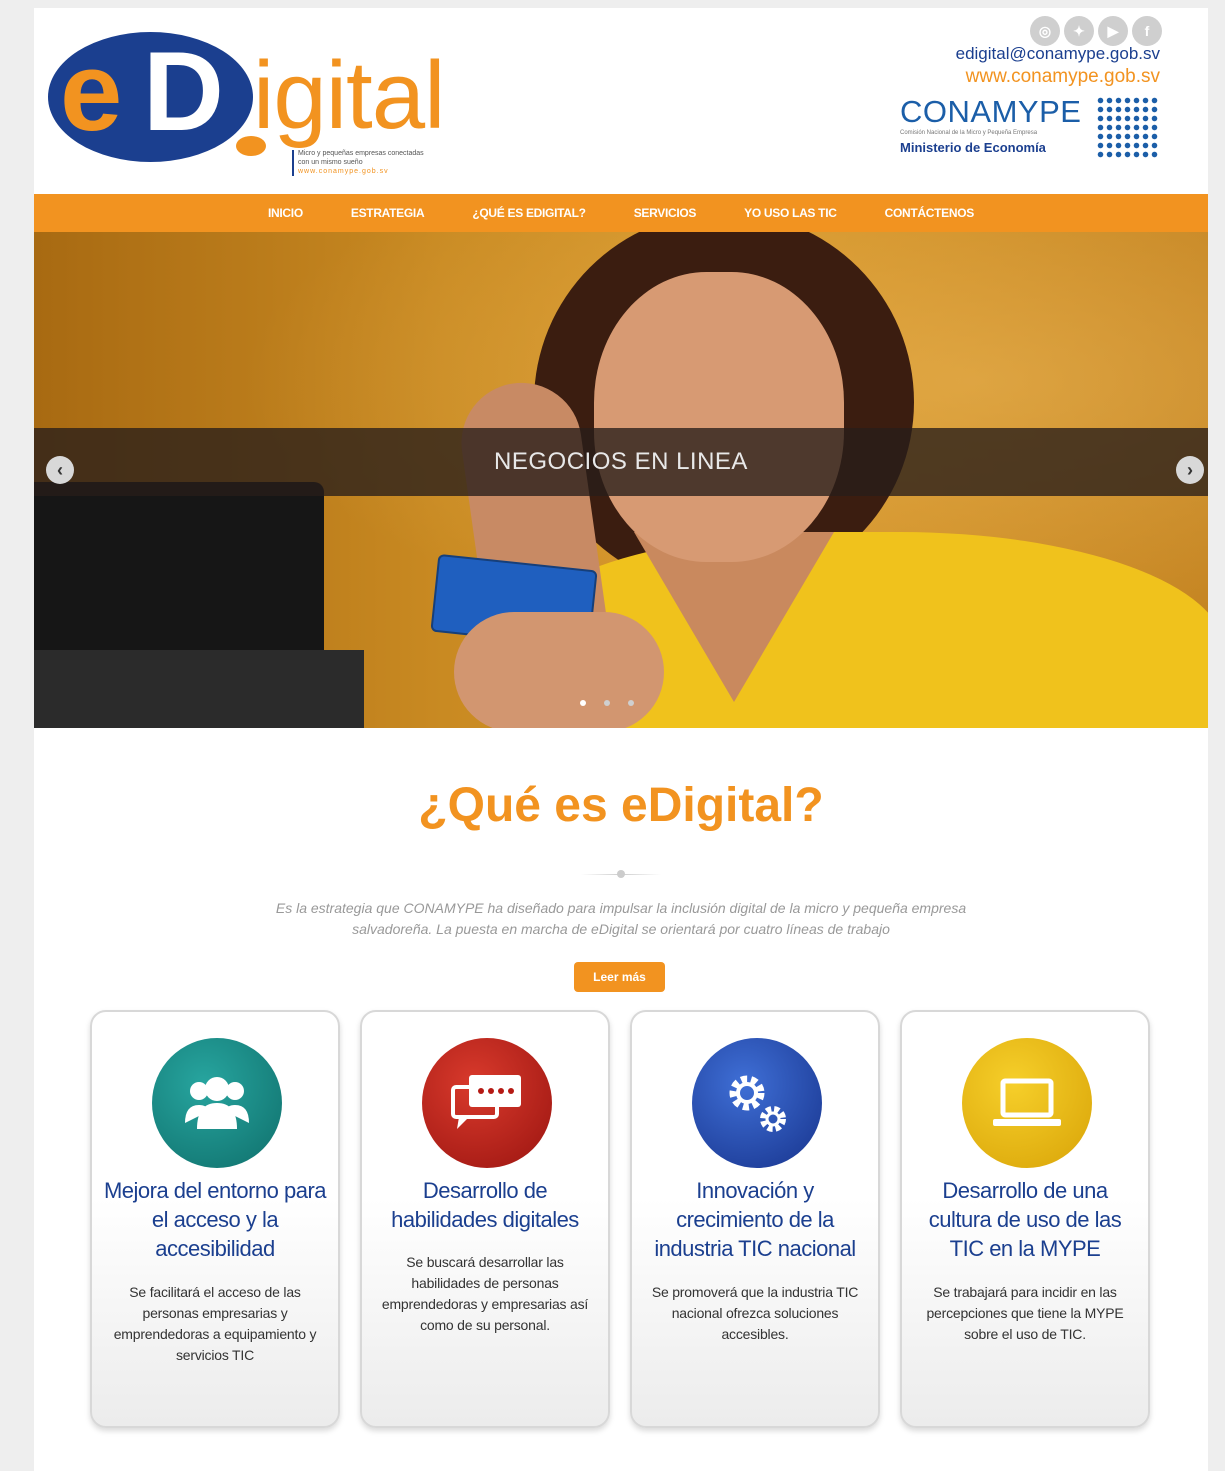 The height and width of the screenshot is (1471, 1225). I want to click on facebook-icon: f, so click(1147, 31).